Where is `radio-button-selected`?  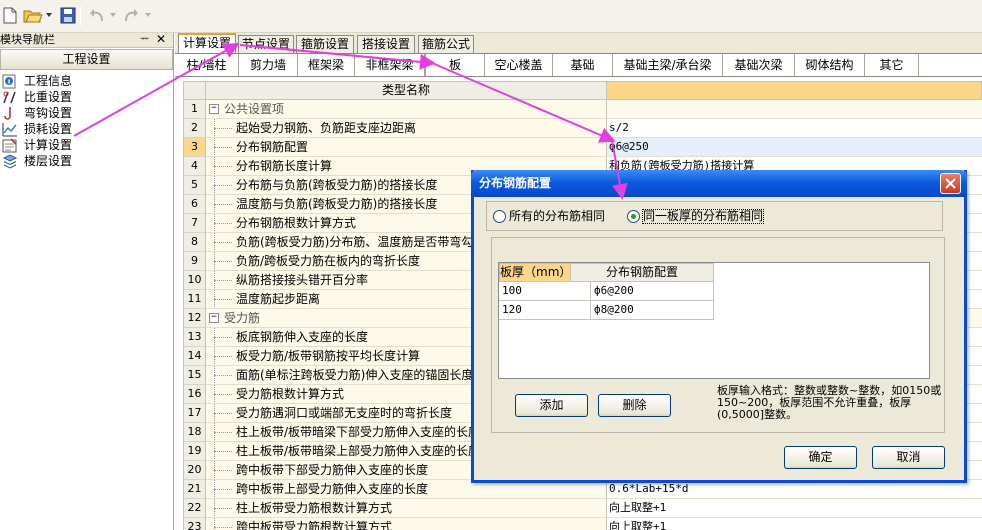
radio-button-selected is located at coordinates (633, 216).